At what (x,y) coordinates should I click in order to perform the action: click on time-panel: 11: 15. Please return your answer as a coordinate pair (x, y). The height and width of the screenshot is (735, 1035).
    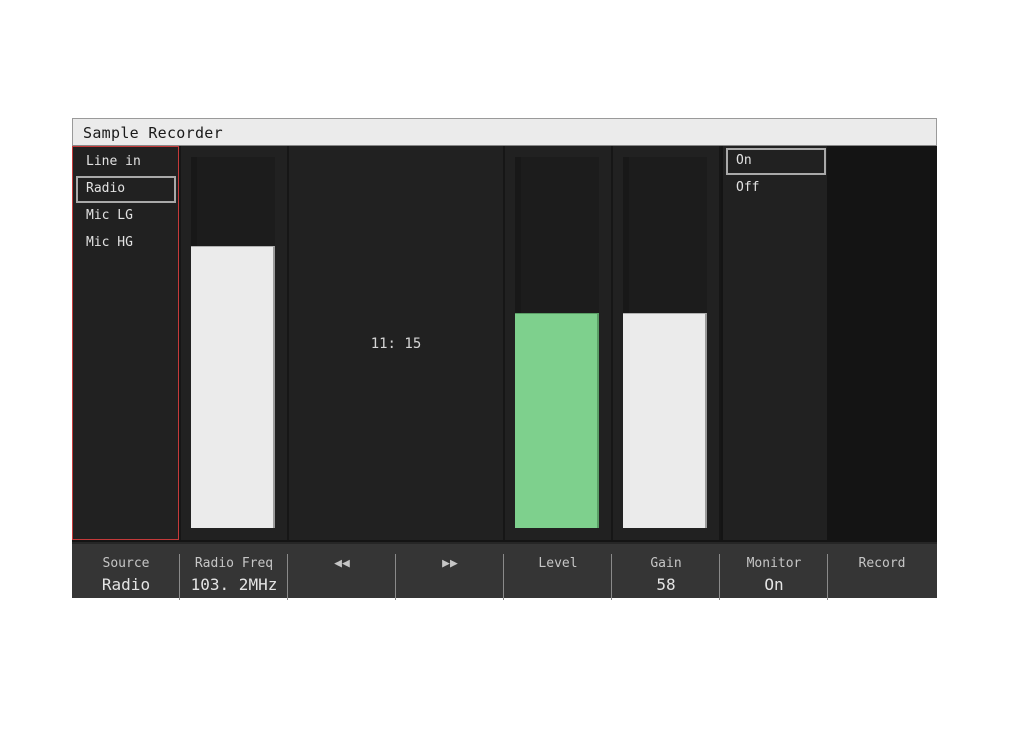
    Looking at the image, I should click on (396, 343).